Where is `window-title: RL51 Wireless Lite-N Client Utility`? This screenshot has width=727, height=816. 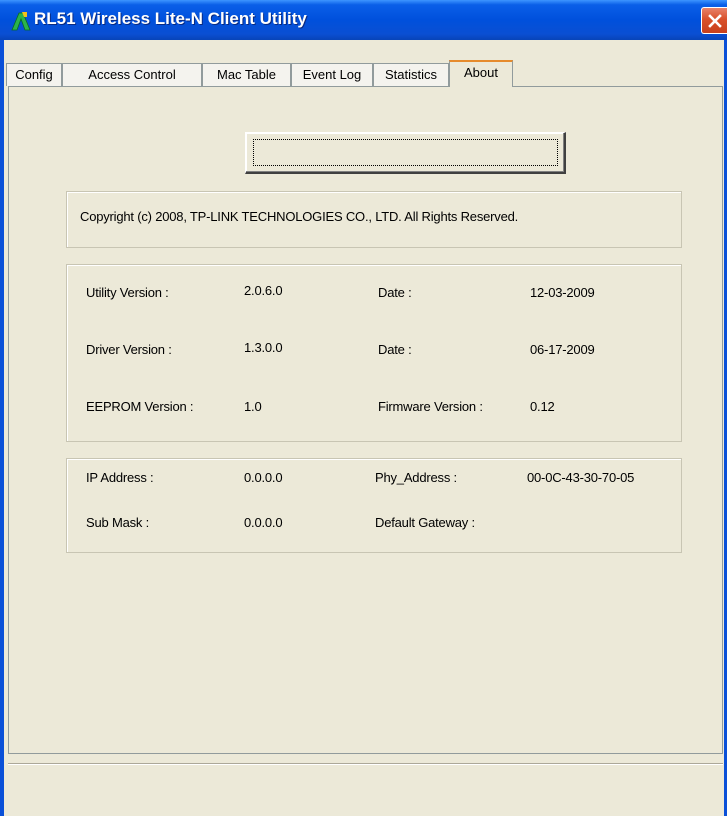
window-title: RL51 Wireless Lite-N Client Utility is located at coordinates (170, 18).